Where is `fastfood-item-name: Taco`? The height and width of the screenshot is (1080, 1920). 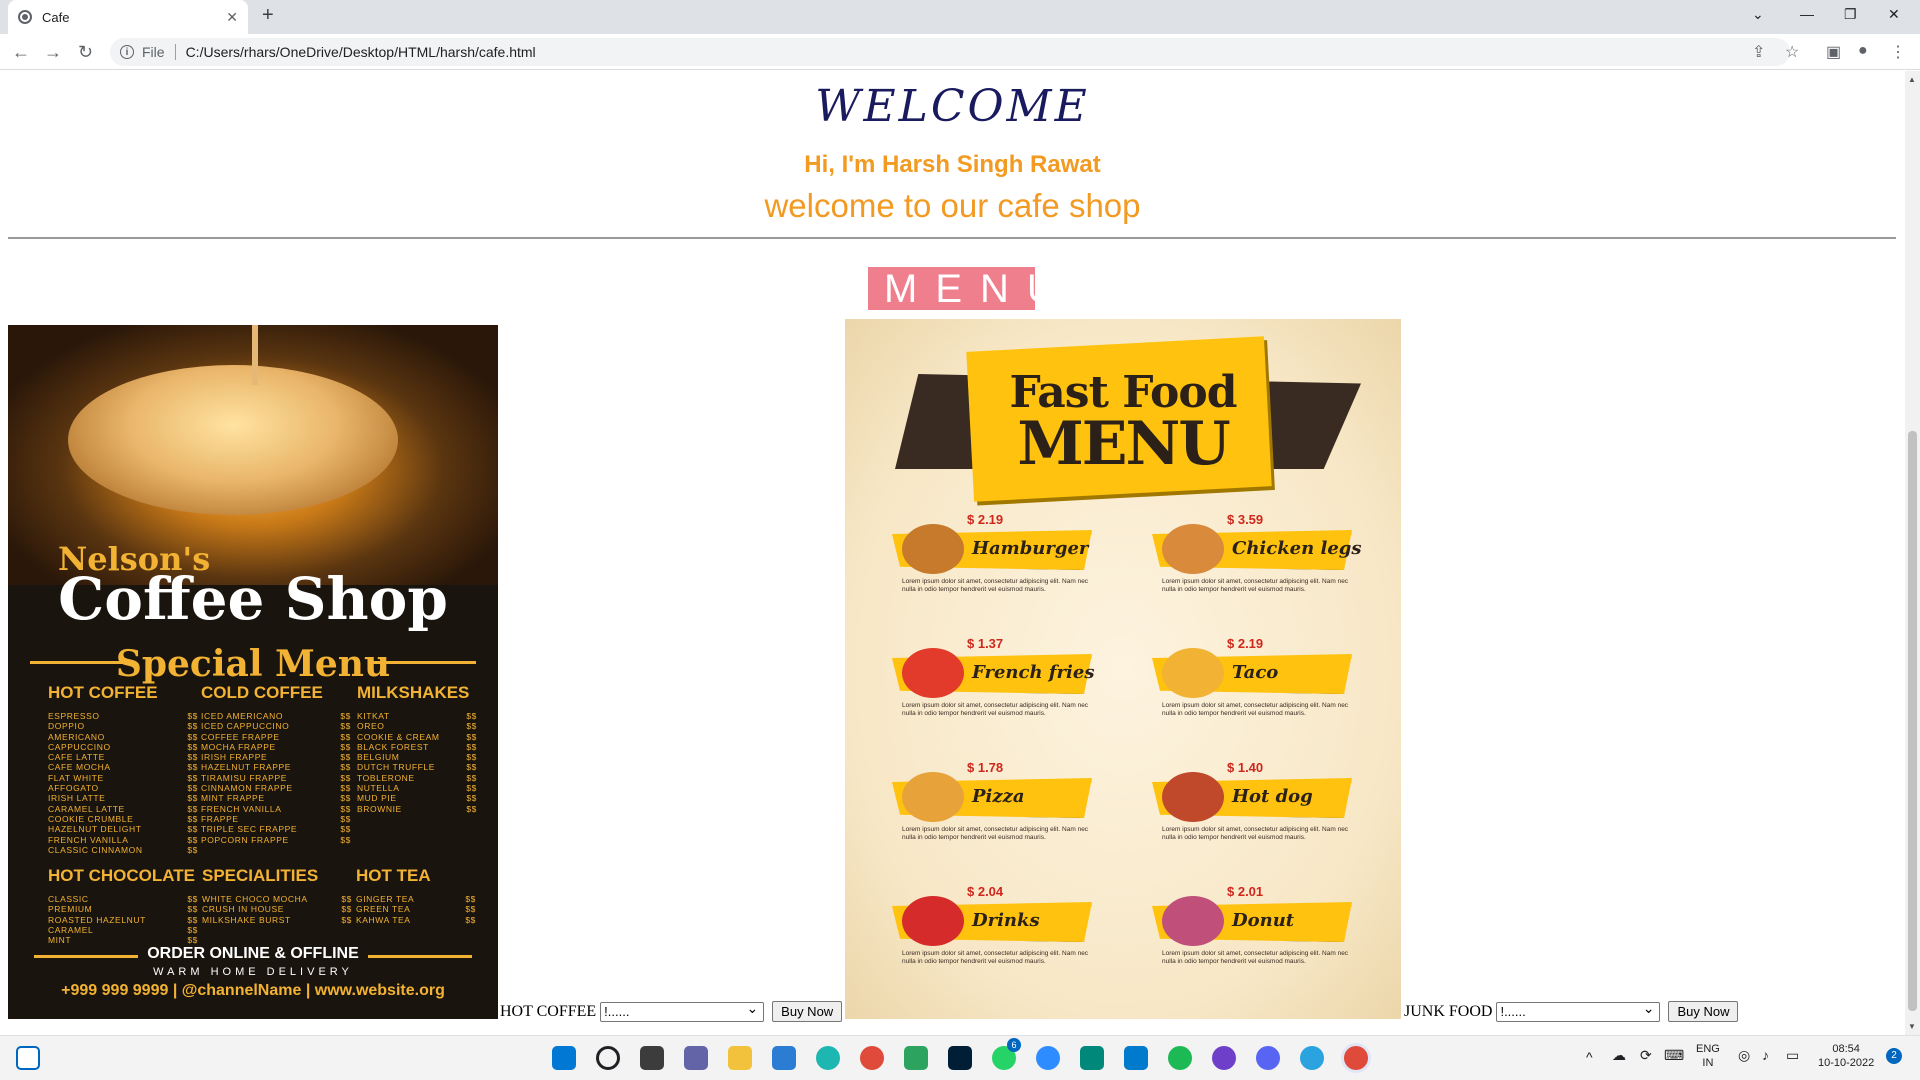 fastfood-item-name: Taco is located at coordinates (1255, 672).